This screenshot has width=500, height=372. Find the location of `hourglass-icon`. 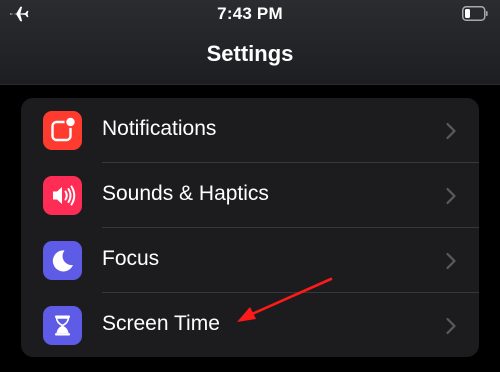

hourglass-icon is located at coordinates (62, 325).